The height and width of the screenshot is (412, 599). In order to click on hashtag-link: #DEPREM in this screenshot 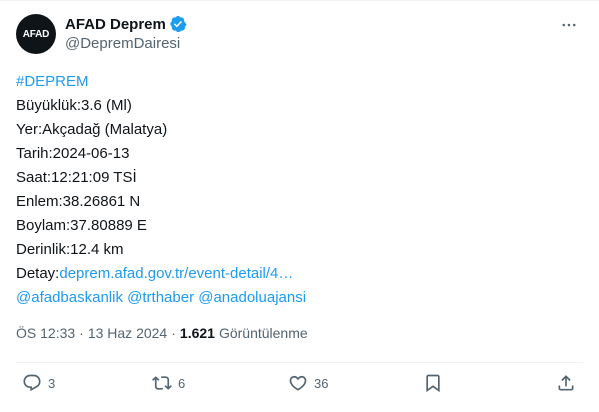, I will do `click(52, 81)`.